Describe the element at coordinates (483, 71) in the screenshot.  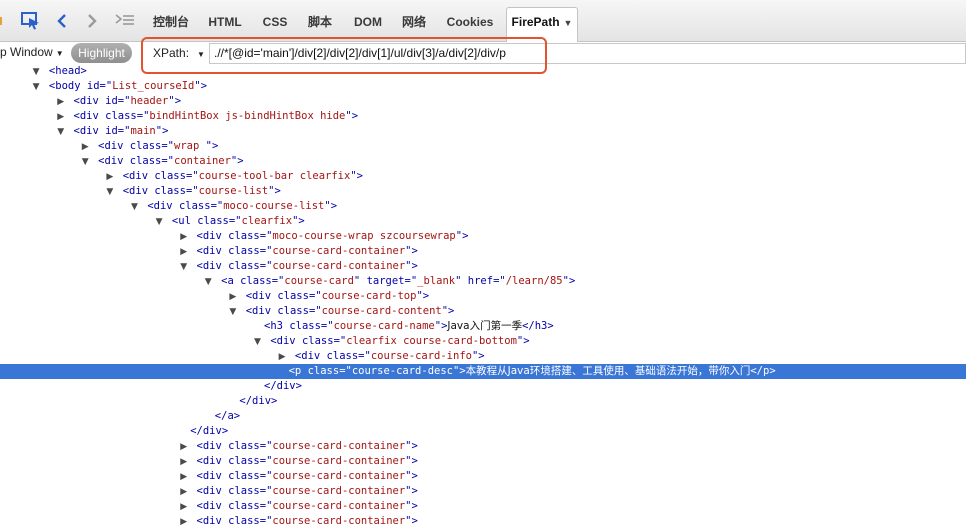
I see `tree-node: ▼ <head>` at that location.